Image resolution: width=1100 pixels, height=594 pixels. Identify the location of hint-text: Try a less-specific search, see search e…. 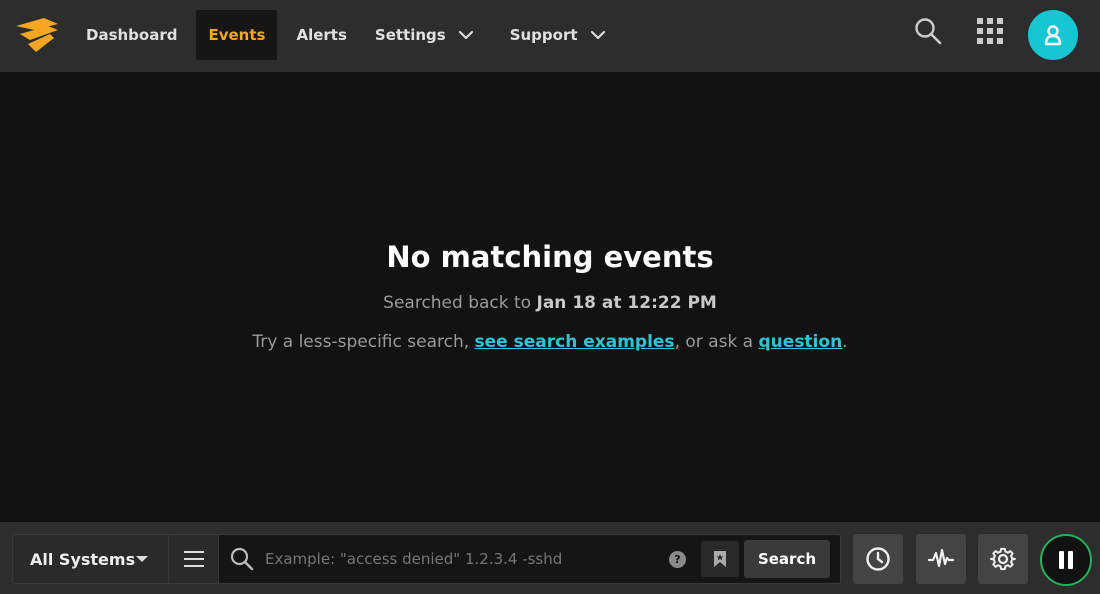
(550, 342).